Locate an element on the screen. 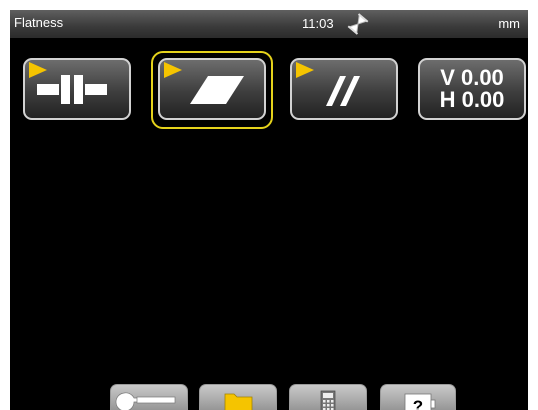 This screenshot has height=410, width=538. help-button: ? is located at coordinates (418, 397).